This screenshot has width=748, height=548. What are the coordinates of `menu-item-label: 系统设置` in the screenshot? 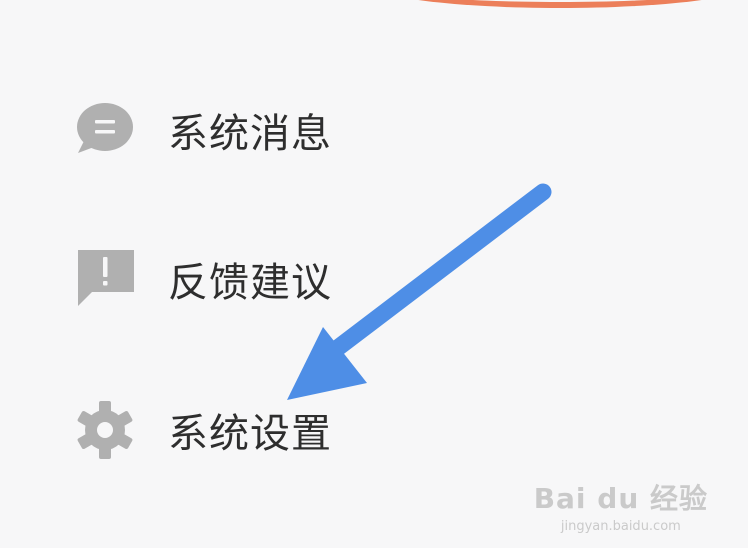 It's located at (250, 434).